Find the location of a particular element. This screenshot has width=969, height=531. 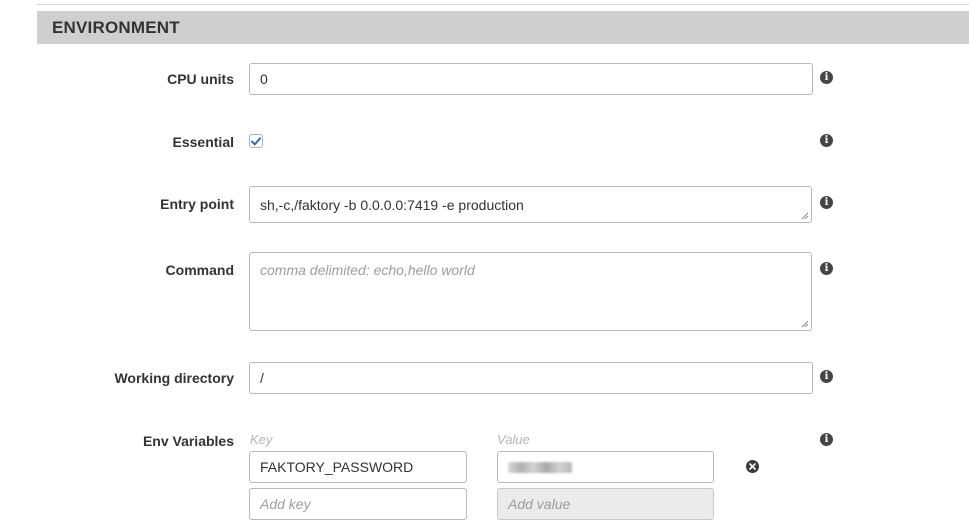

cpu-units-value: 0 is located at coordinates (264, 79).